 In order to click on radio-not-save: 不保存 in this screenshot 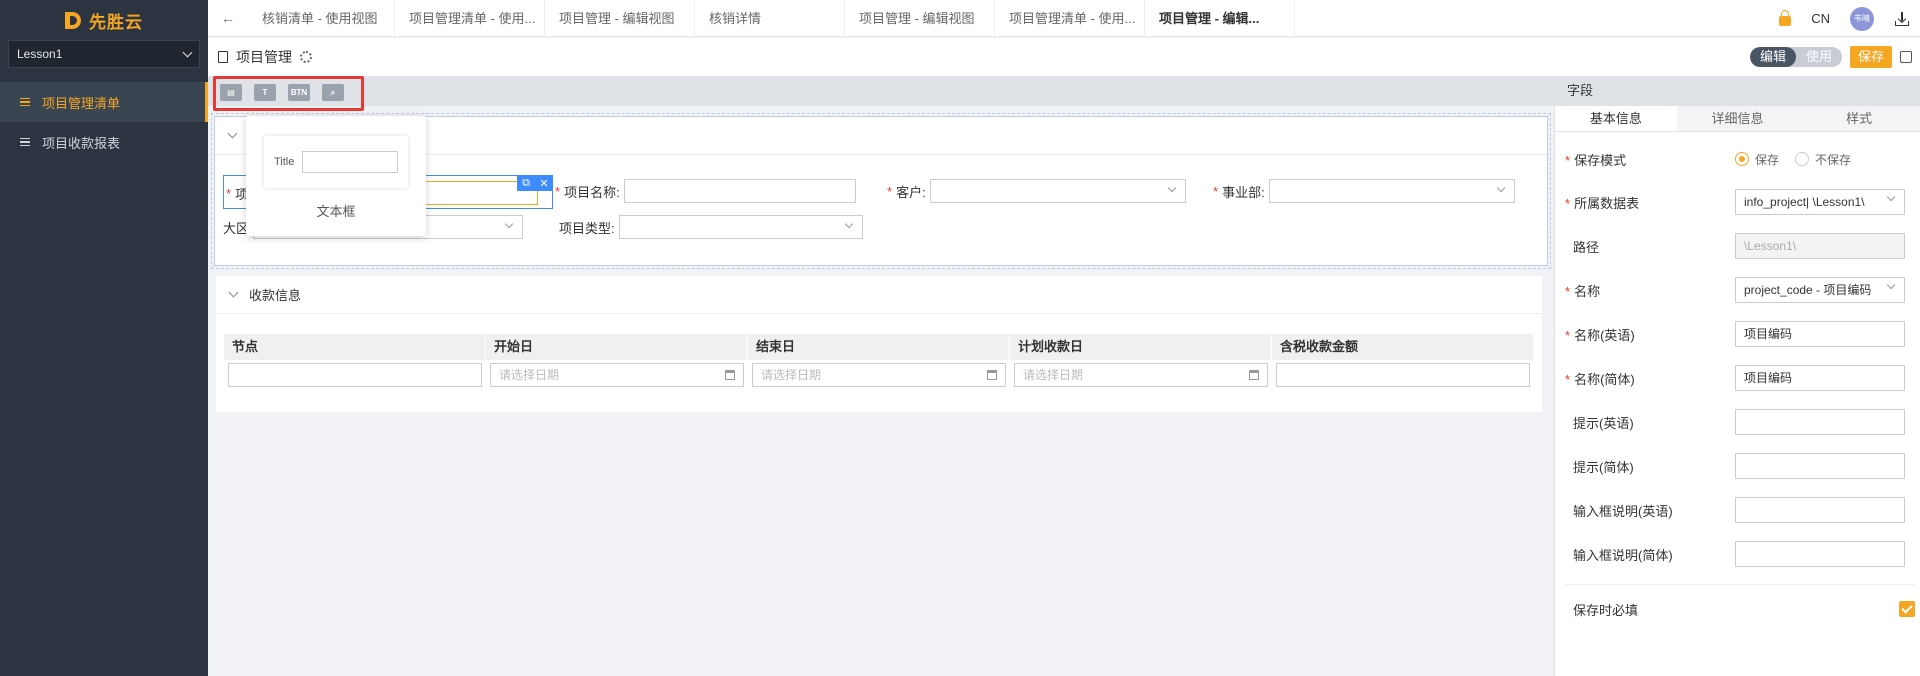, I will do `click(1823, 159)`.